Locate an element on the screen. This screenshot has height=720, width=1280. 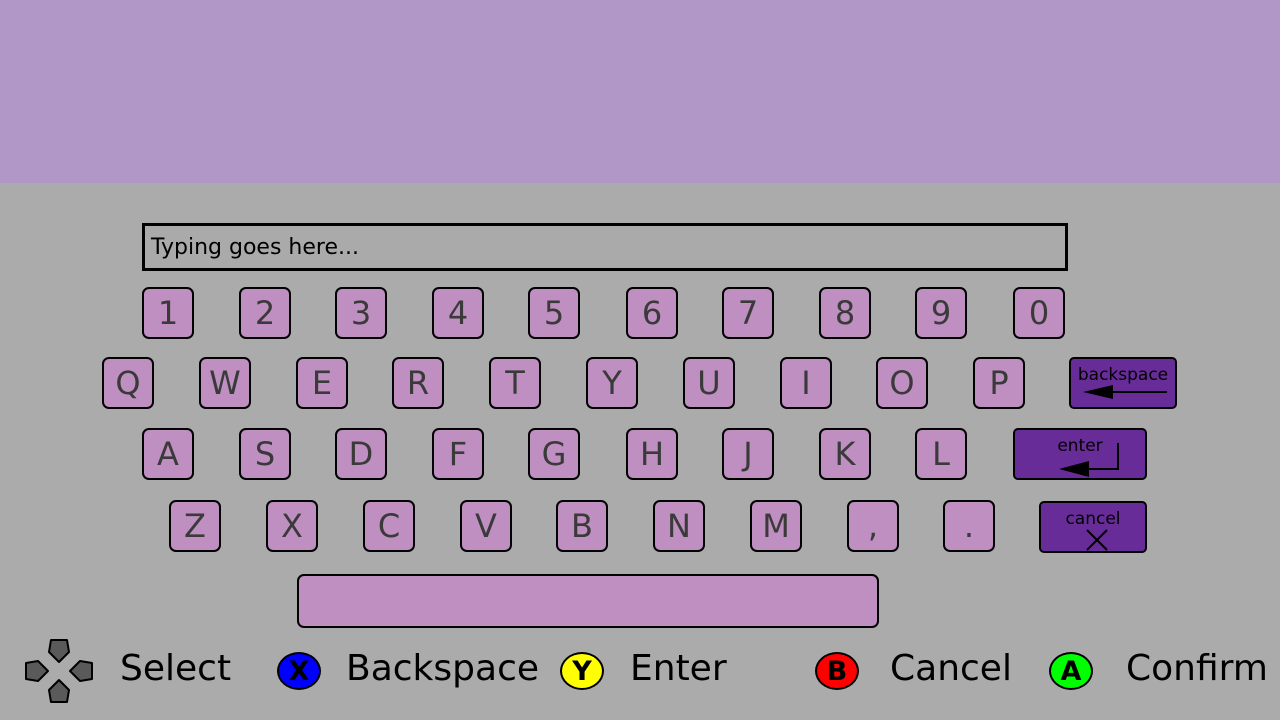
key-f: F is located at coordinates (458, 454).